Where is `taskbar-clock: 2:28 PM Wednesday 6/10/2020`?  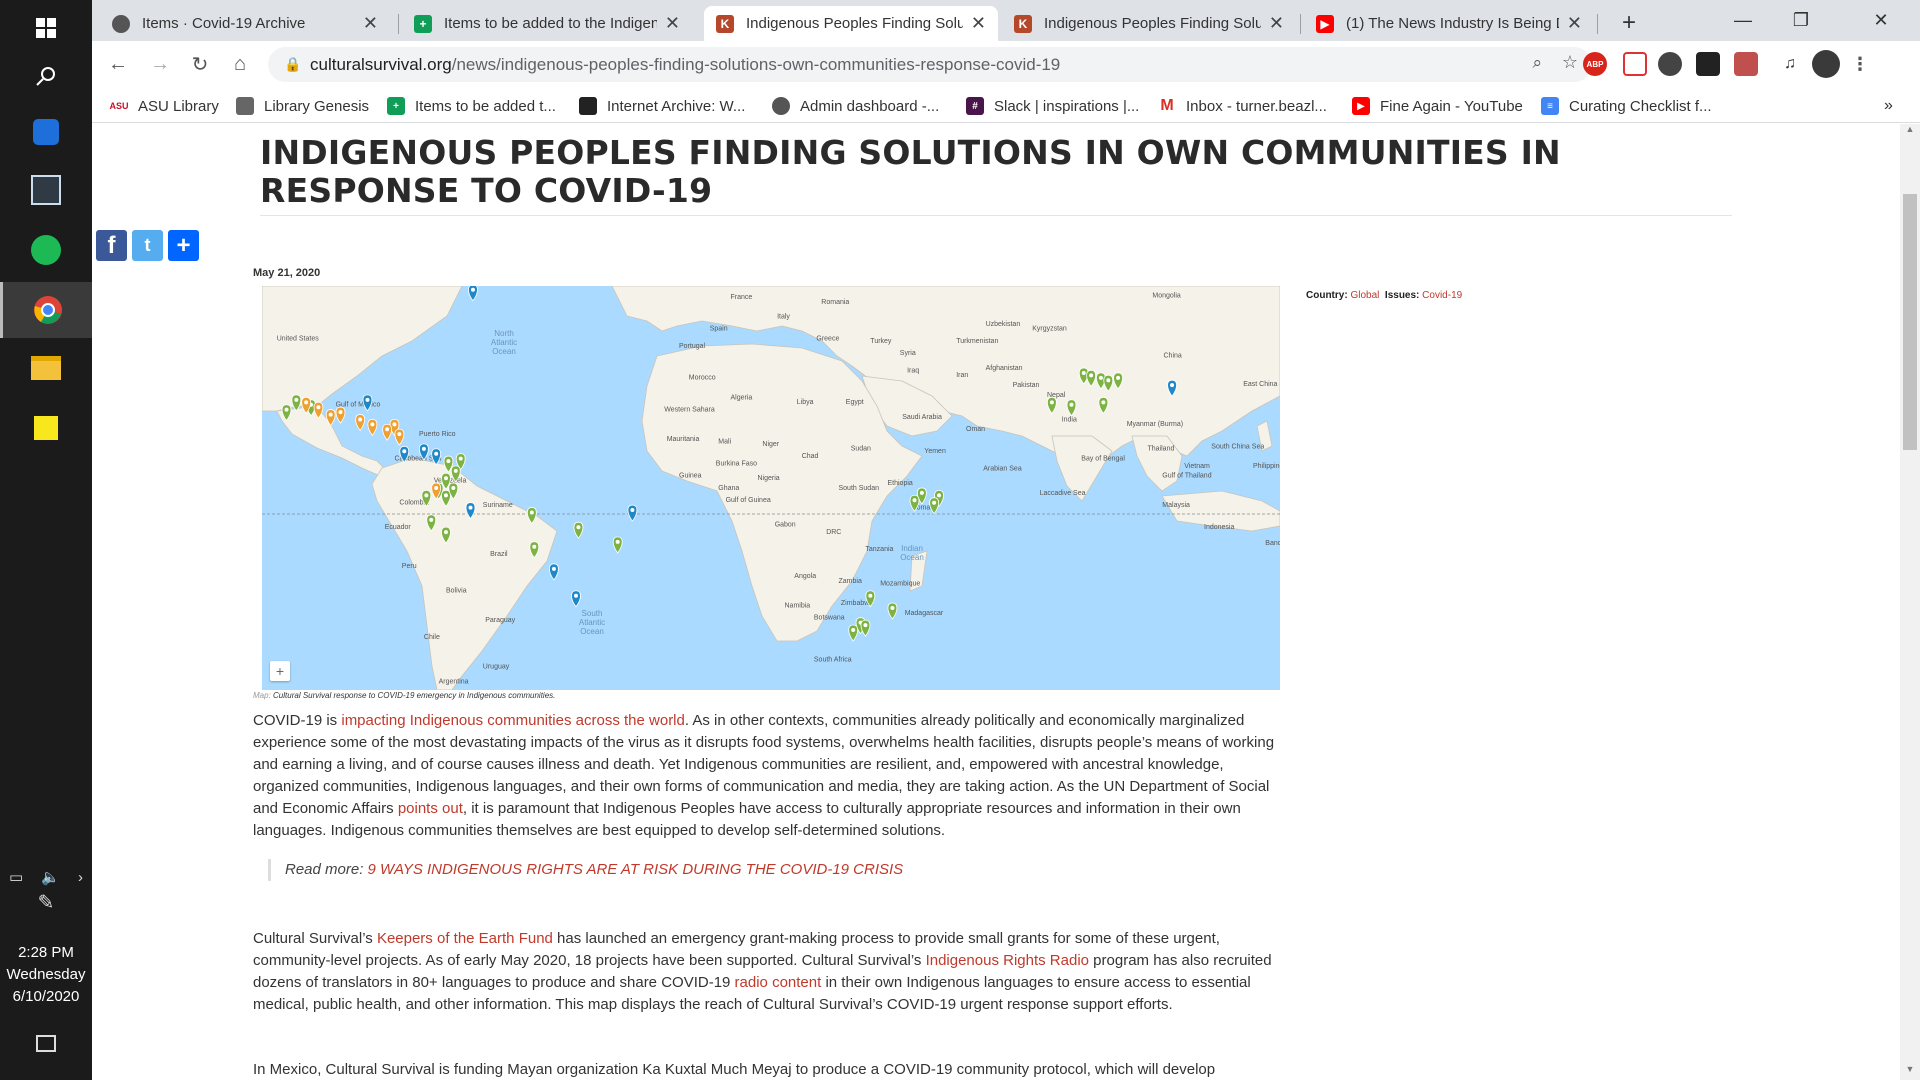
taskbar-clock: 2:28 PM Wednesday 6/10/2020 is located at coordinates (46, 975).